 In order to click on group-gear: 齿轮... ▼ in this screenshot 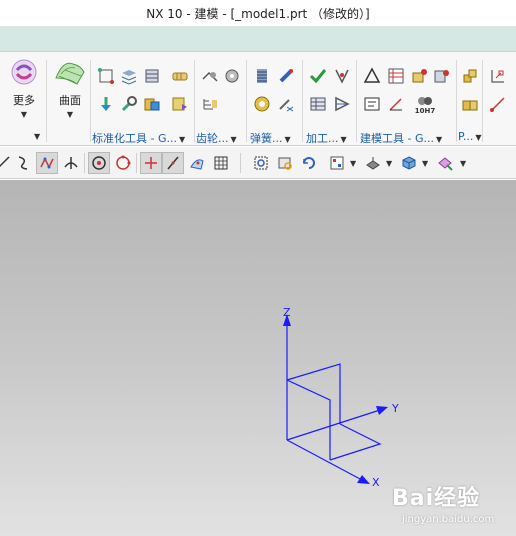, I will do `click(216, 138)`.